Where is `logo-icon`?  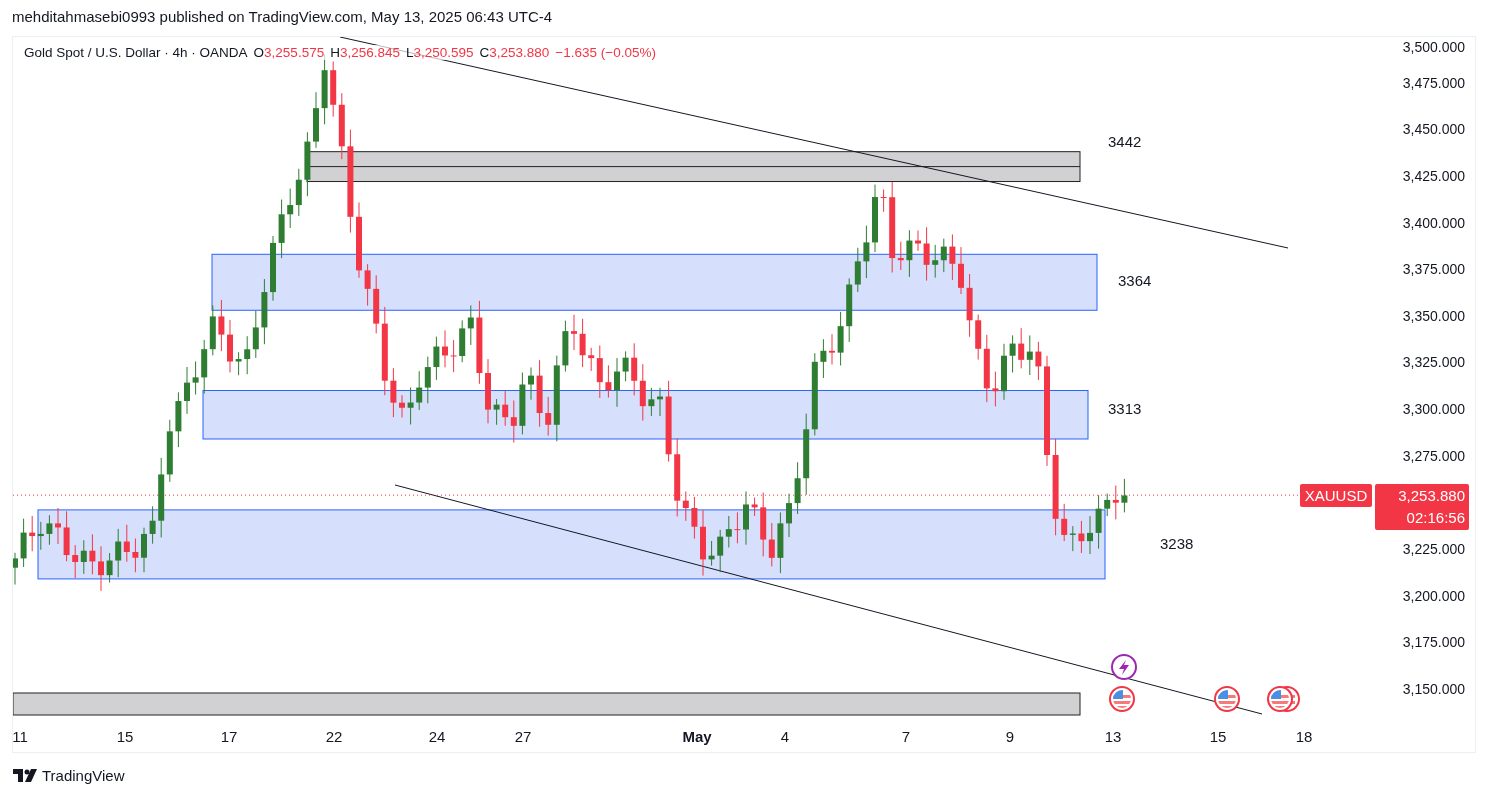 logo-icon is located at coordinates (25, 775).